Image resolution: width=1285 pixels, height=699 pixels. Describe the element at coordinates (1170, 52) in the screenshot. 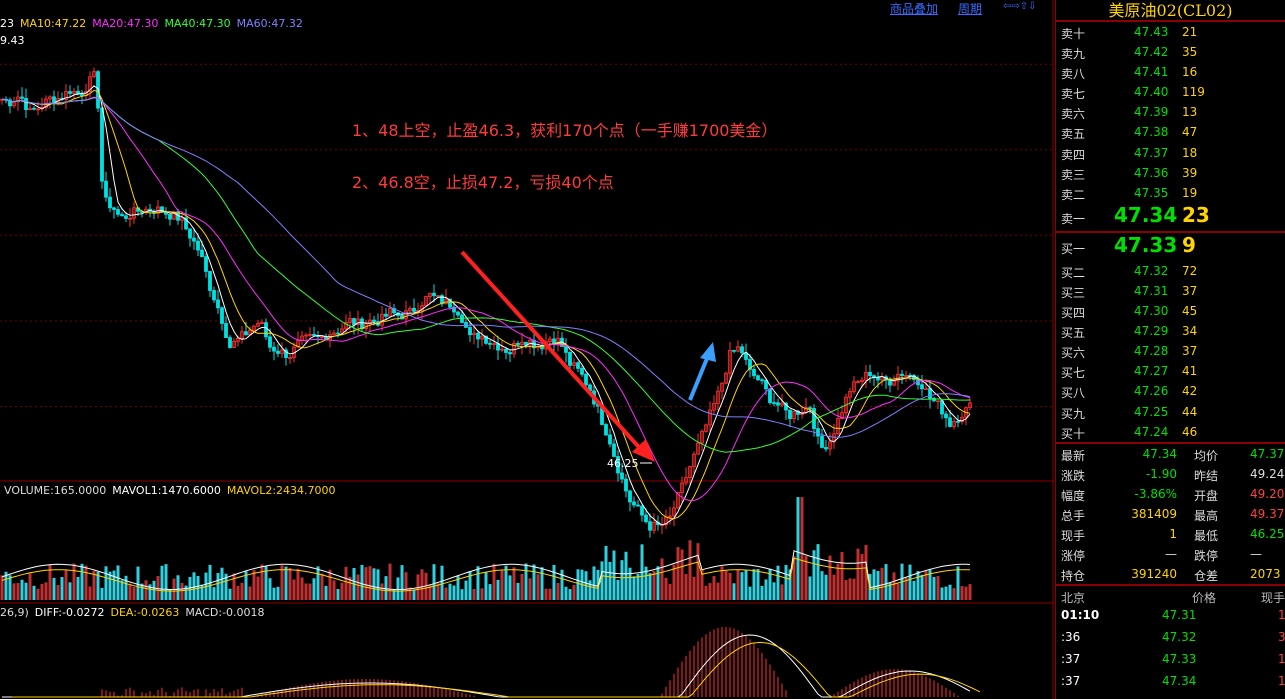

I see `ask-level: 卖九 47.42 35` at that location.